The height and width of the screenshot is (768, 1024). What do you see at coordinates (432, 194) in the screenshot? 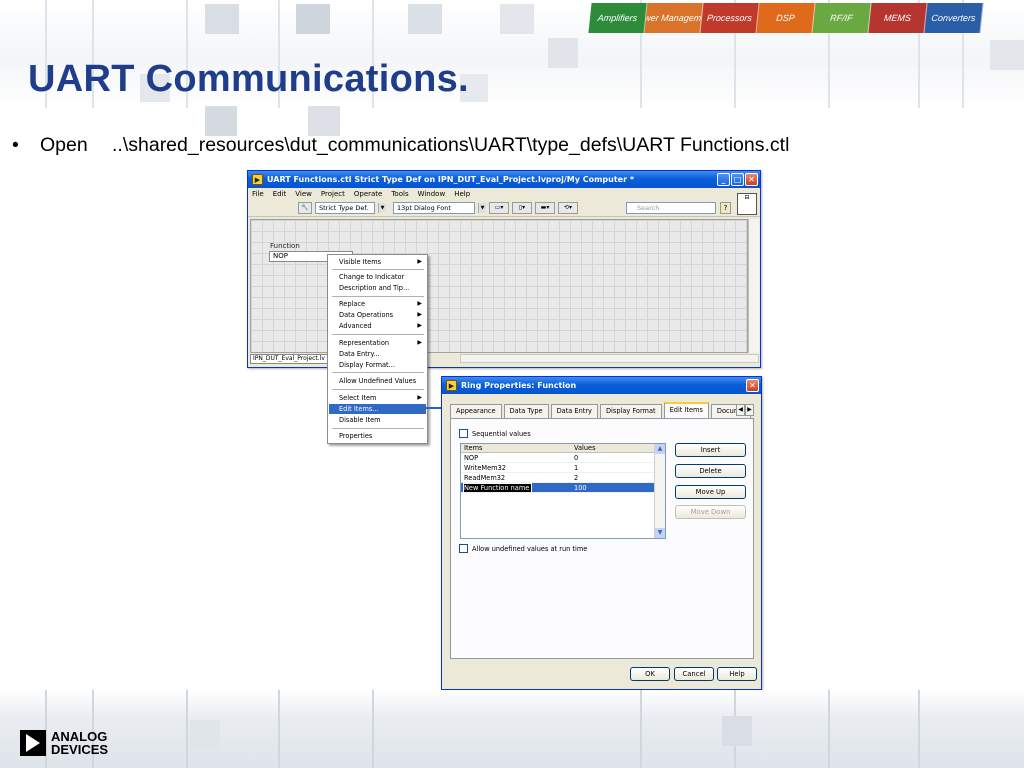
I see `menu-window: Window` at bounding box center [432, 194].